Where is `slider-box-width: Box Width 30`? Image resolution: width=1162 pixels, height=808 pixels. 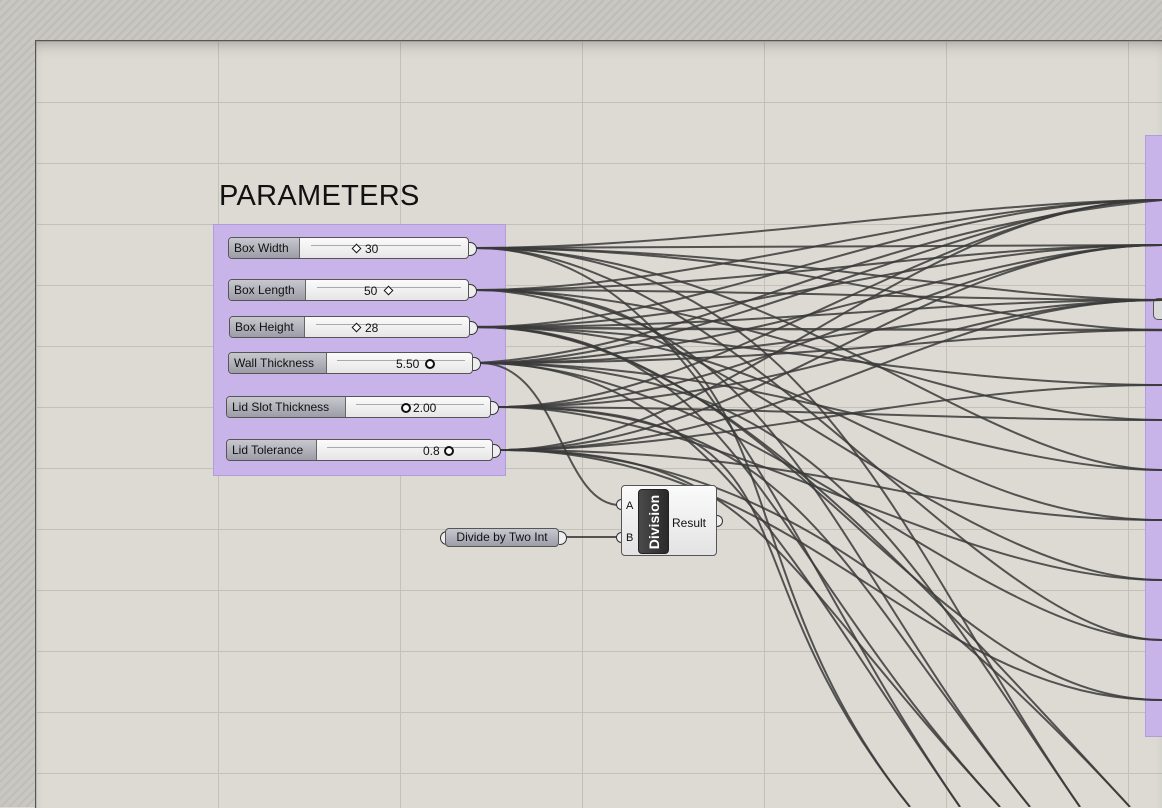
slider-box-width: Box Width 30 is located at coordinates (348, 248).